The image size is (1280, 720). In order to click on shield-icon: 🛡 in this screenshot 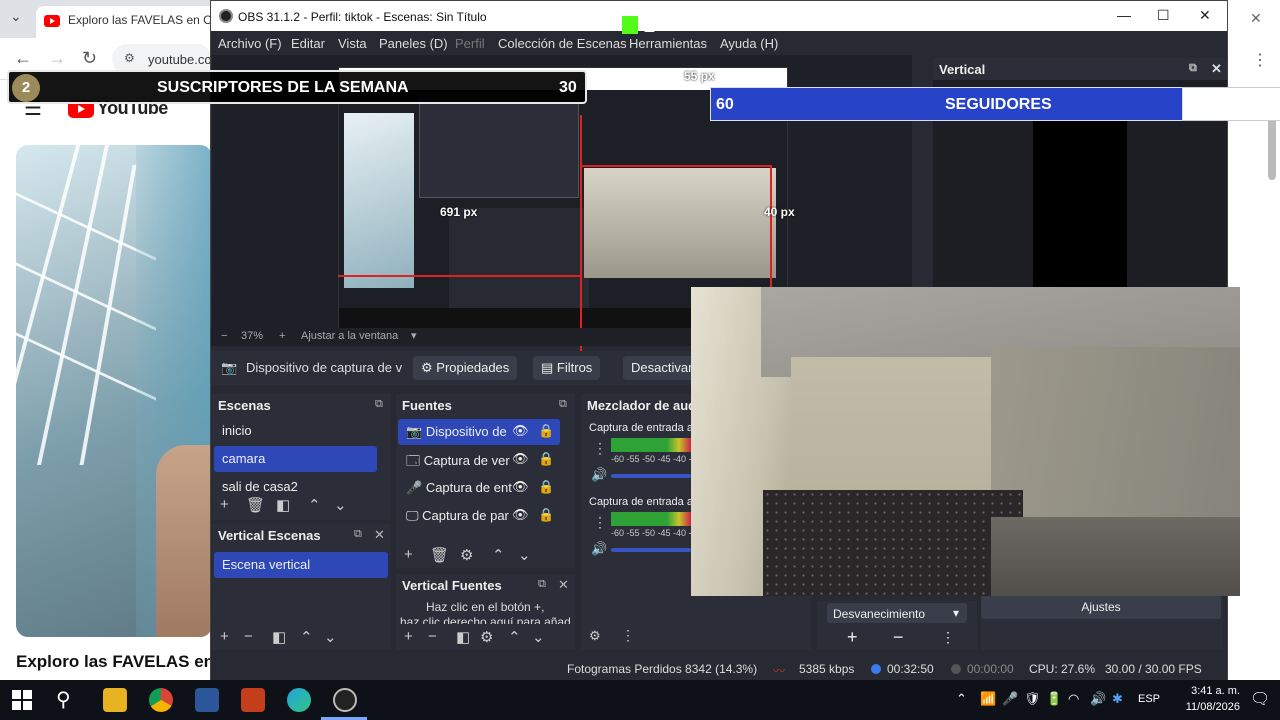, I will do `click(1032, 699)`.